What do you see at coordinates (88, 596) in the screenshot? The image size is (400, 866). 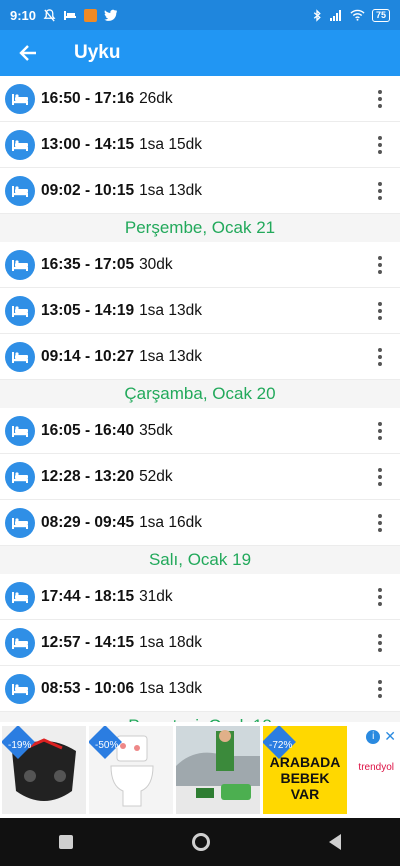 I see `sleep-time-range: 17:44 - 18:15` at bounding box center [88, 596].